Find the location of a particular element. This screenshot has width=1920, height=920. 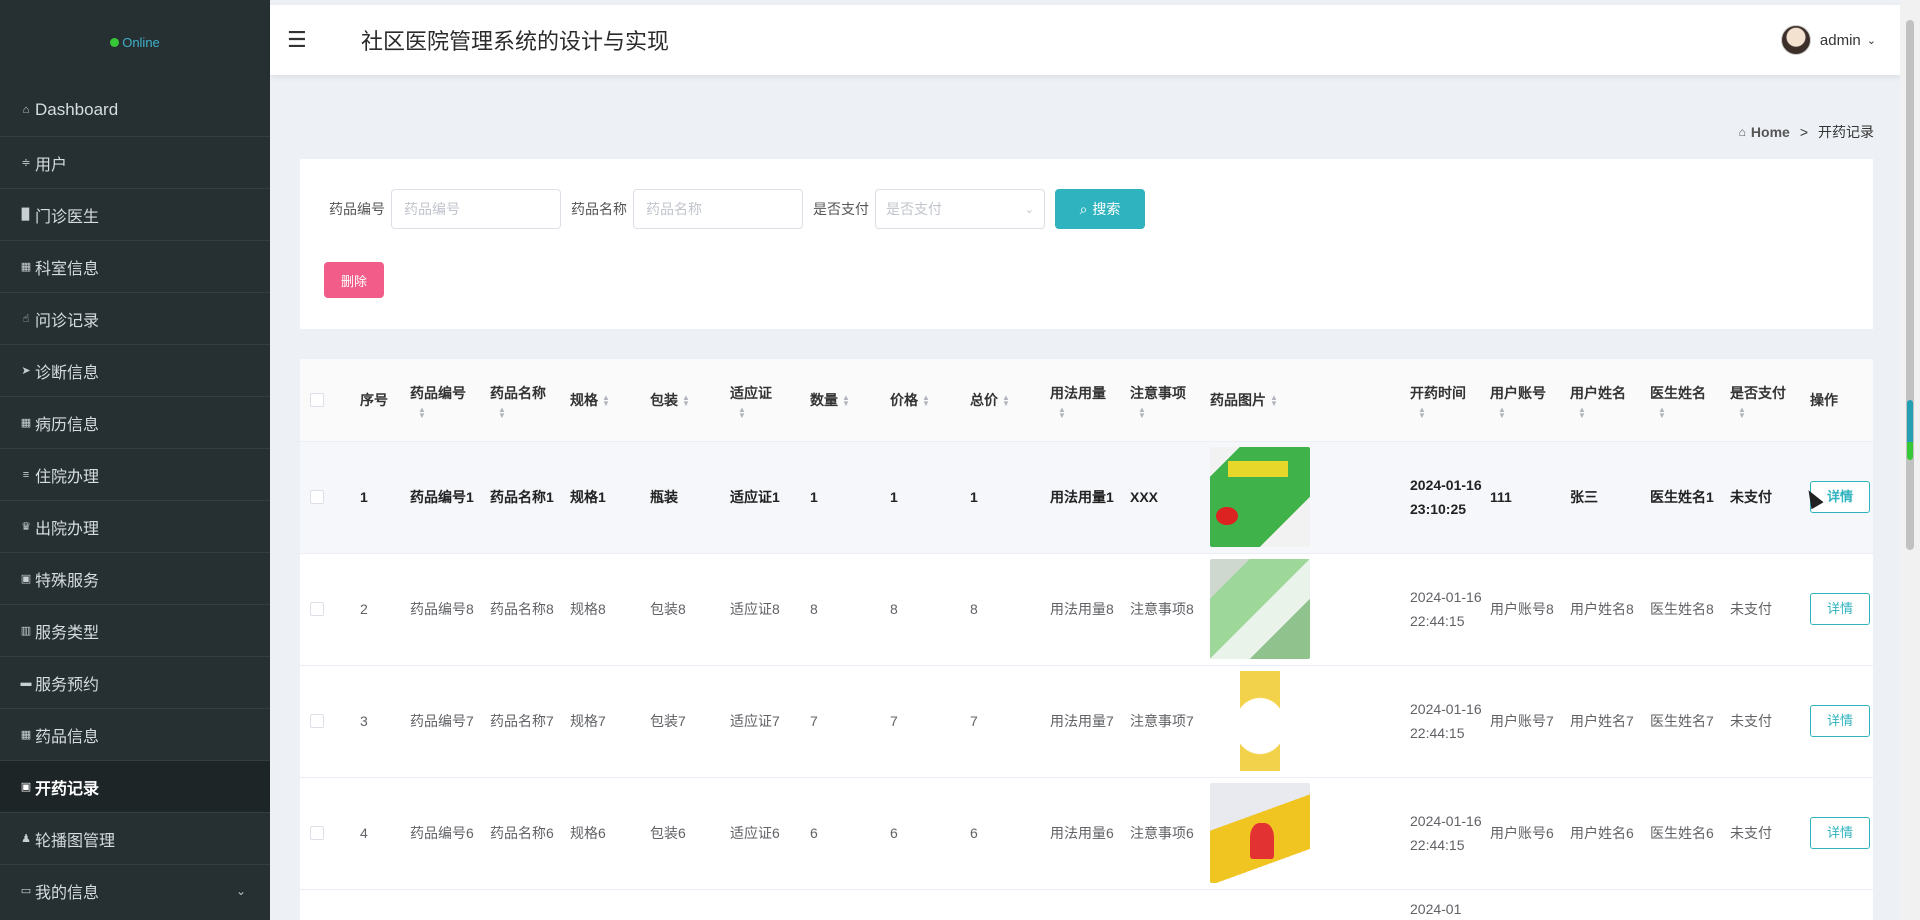

sidebar-item-admission: ≡ 住院办理 is located at coordinates (135, 474).